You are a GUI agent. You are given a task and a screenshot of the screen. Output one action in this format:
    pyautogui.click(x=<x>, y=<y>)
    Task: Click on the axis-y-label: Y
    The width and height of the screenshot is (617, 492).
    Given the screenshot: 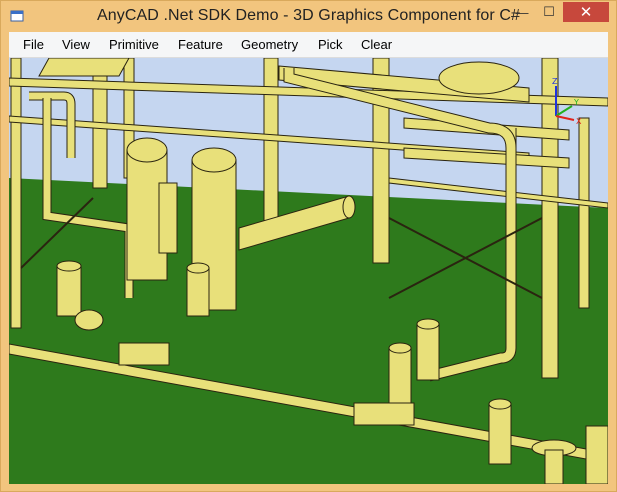 What is the action you would take?
    pyautogui.click(x=576, y=102)
    